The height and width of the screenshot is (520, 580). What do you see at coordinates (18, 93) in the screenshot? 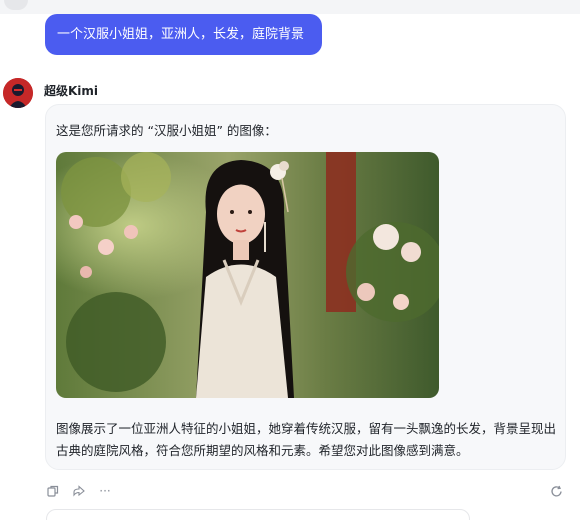
I see `assistant-avatar` at bounding box center [18, 93].